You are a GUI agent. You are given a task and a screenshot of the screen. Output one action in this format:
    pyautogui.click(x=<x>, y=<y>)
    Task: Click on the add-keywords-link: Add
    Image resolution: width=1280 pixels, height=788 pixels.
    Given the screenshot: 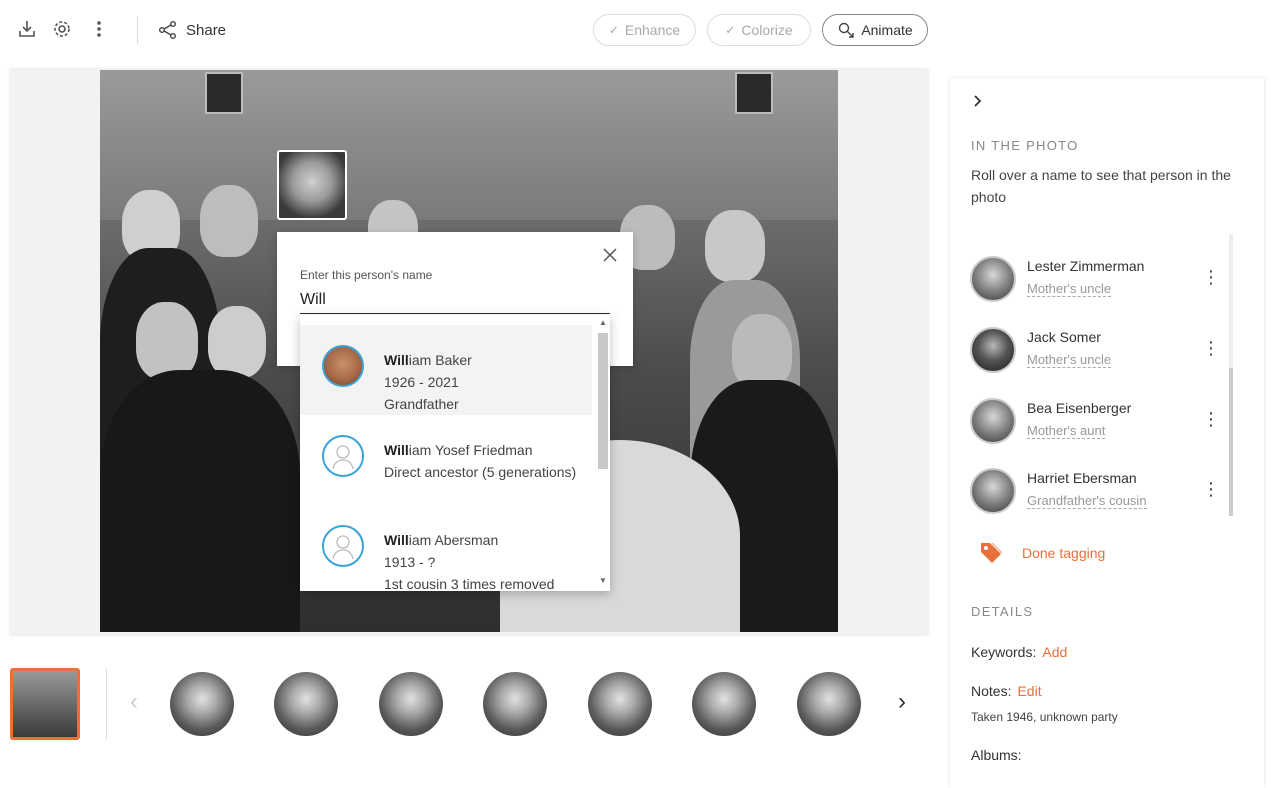 What is the action you would take?
    pyautogui.click(x=1054, y=652)
    